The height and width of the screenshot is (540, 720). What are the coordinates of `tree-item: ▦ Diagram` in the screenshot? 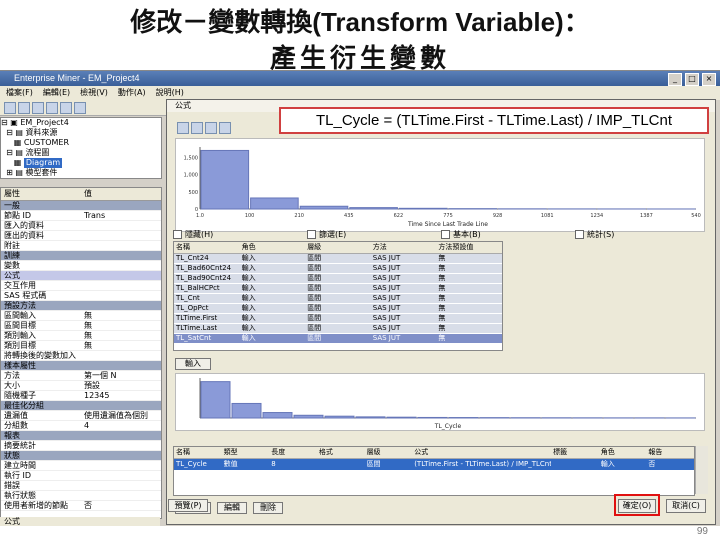 It's located at (81, 163).